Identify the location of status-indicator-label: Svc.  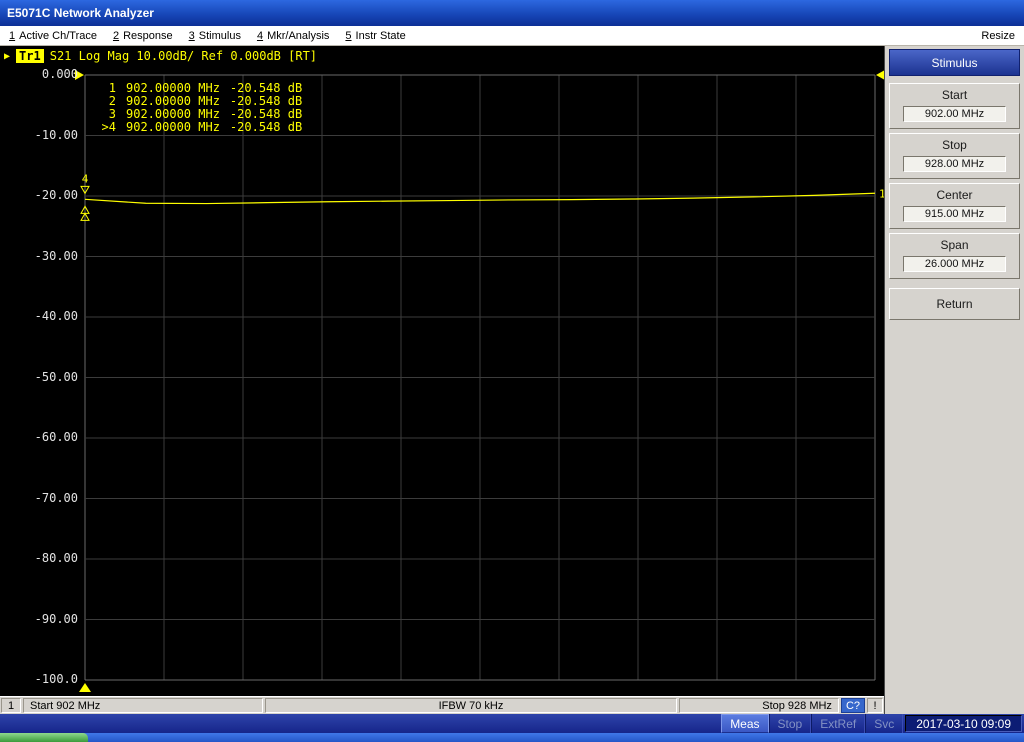
(884, 723).